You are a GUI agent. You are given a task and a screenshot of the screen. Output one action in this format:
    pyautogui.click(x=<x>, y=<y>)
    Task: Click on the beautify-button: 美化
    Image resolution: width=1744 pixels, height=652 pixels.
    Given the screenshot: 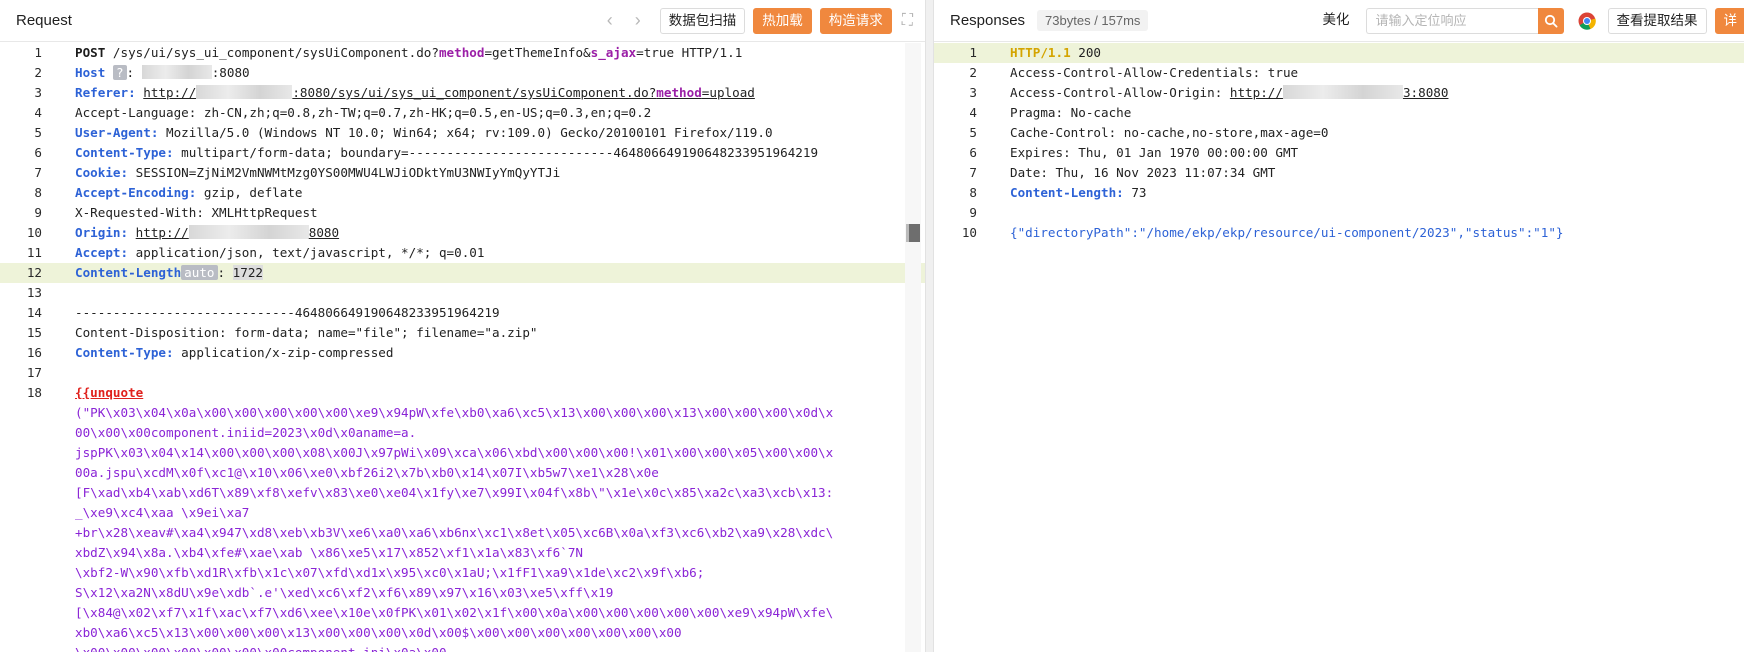 What is the action you would take?
    pyautogui.click(x=1336, y=20)
    